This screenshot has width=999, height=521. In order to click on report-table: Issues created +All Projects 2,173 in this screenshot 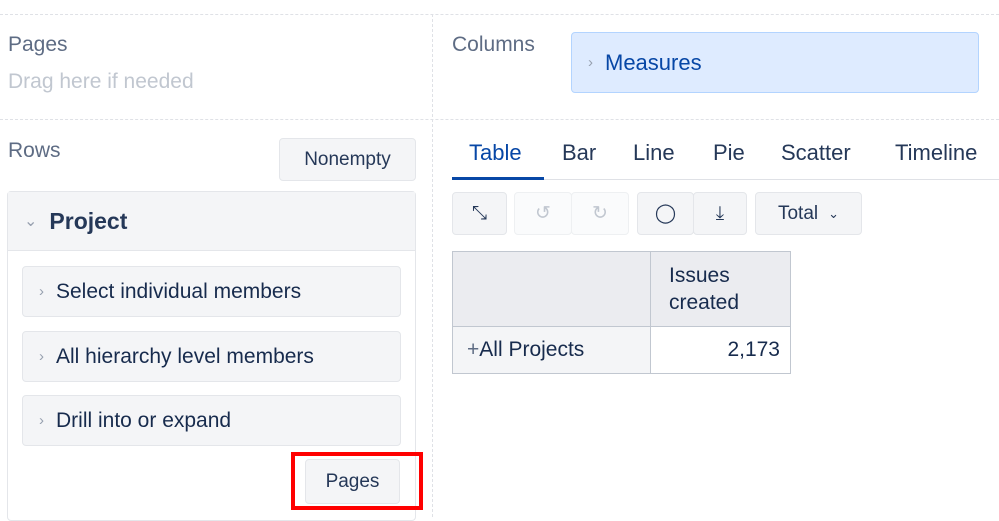, I will do `click(621, 312)`.